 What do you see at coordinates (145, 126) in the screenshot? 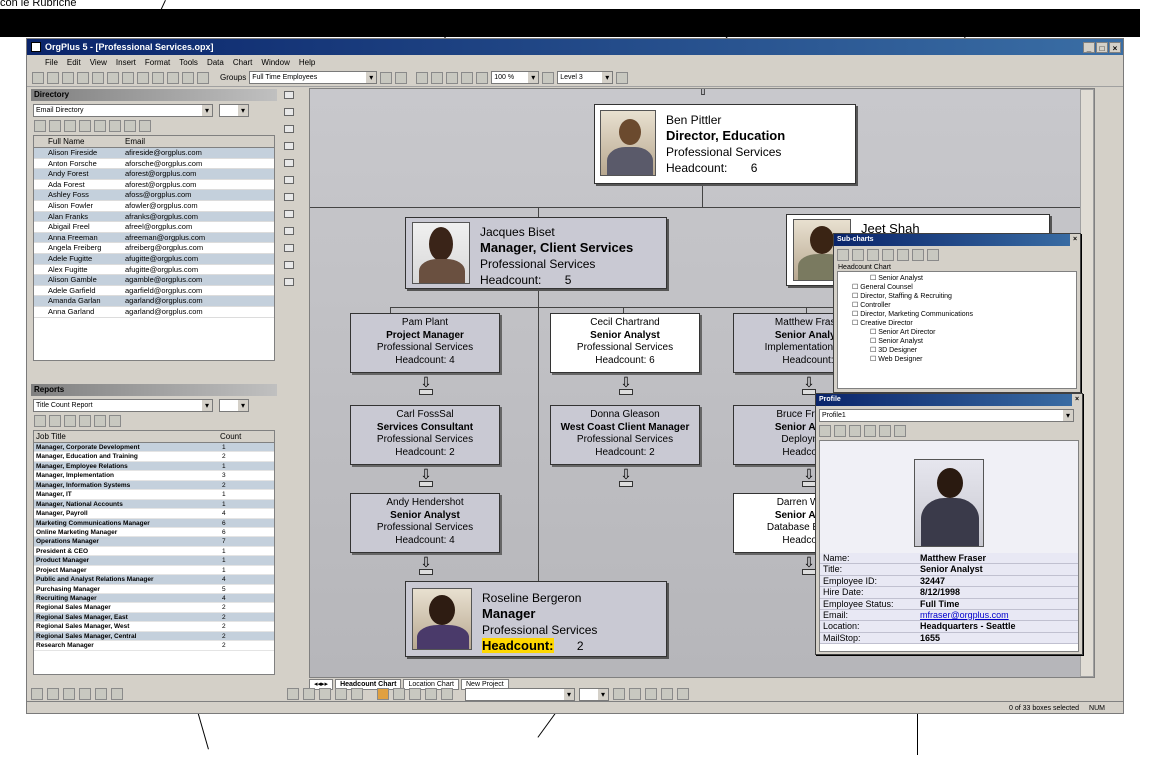
I see `pin-icon` at bounding box center [145, 126].